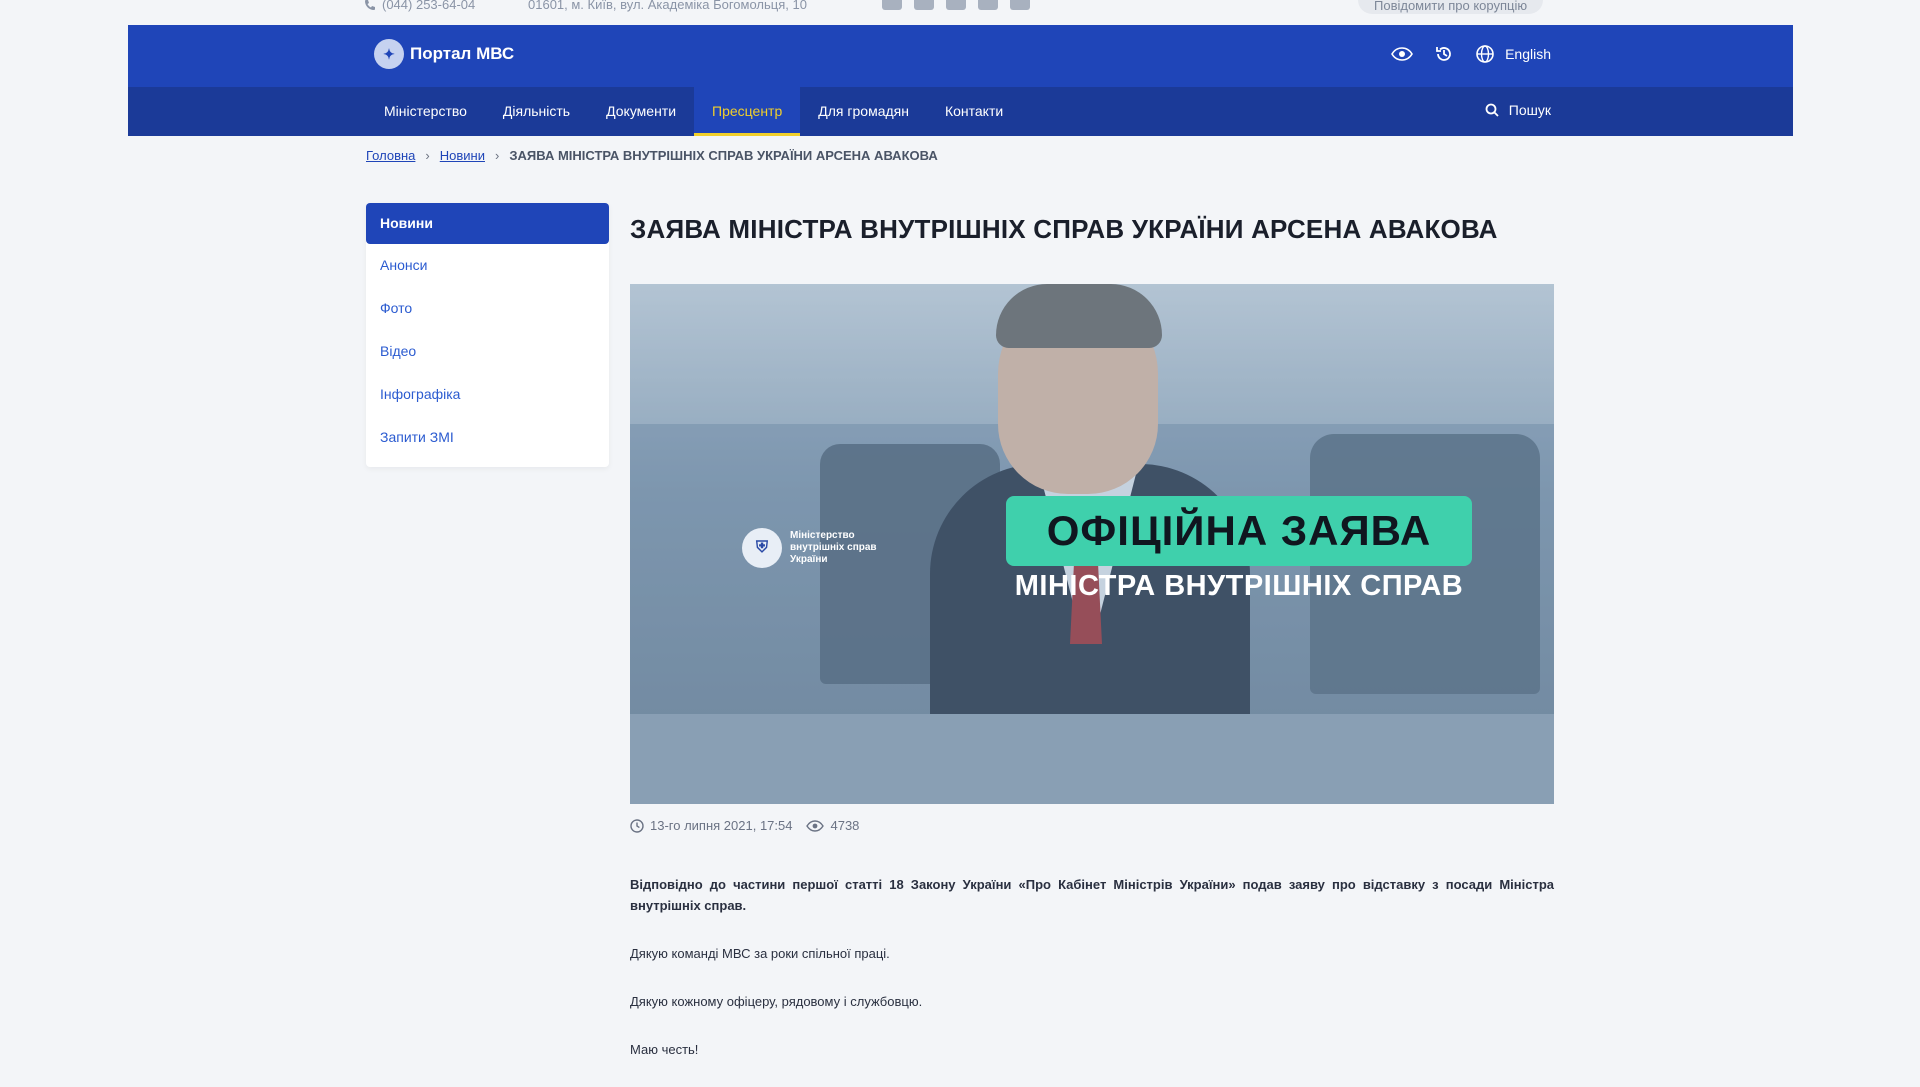  What do you see at coordinates (487, 308) in the screenshot?
I see `sidebar-item-photo: Фото` at bounding box center [487, 308].